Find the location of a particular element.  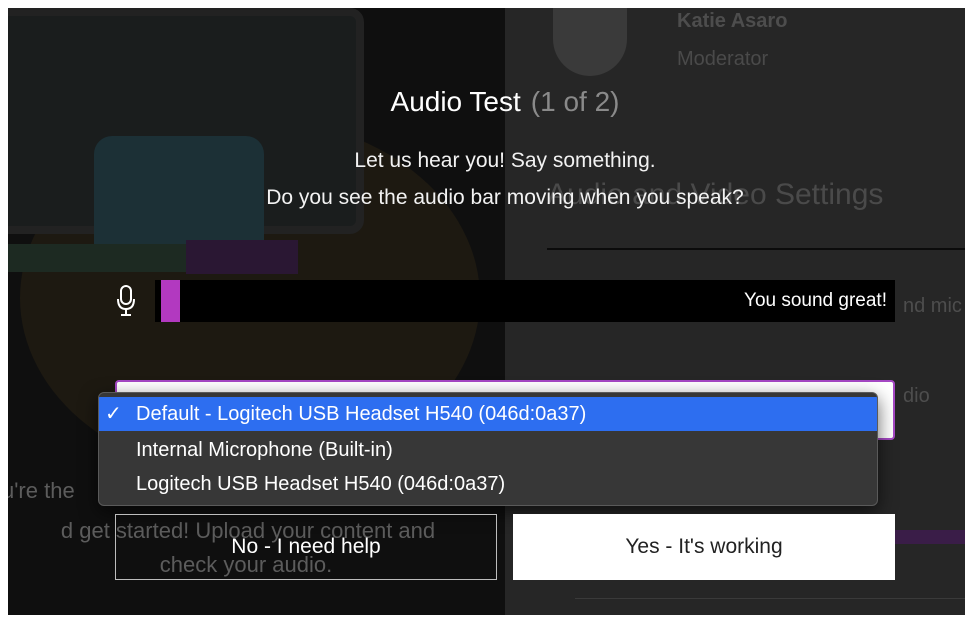

yes-working-button: Yes - It's working is located at coordinates (704, 547).